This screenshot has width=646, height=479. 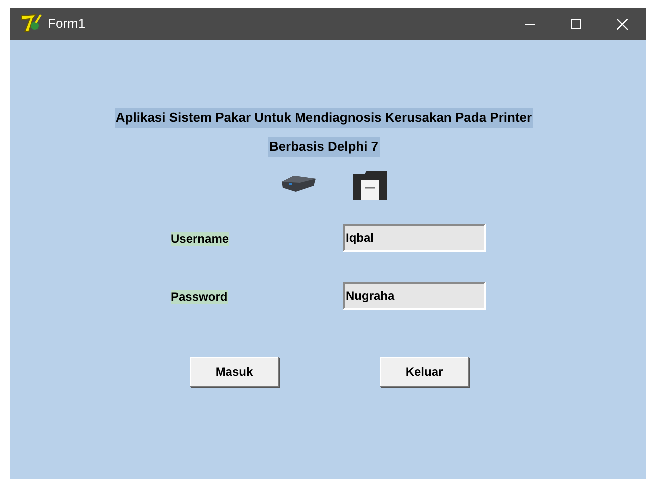 What do you see at coordinates (31, 24) in the screenshot?
I see `app-icon` at bounding box center [31, 24].